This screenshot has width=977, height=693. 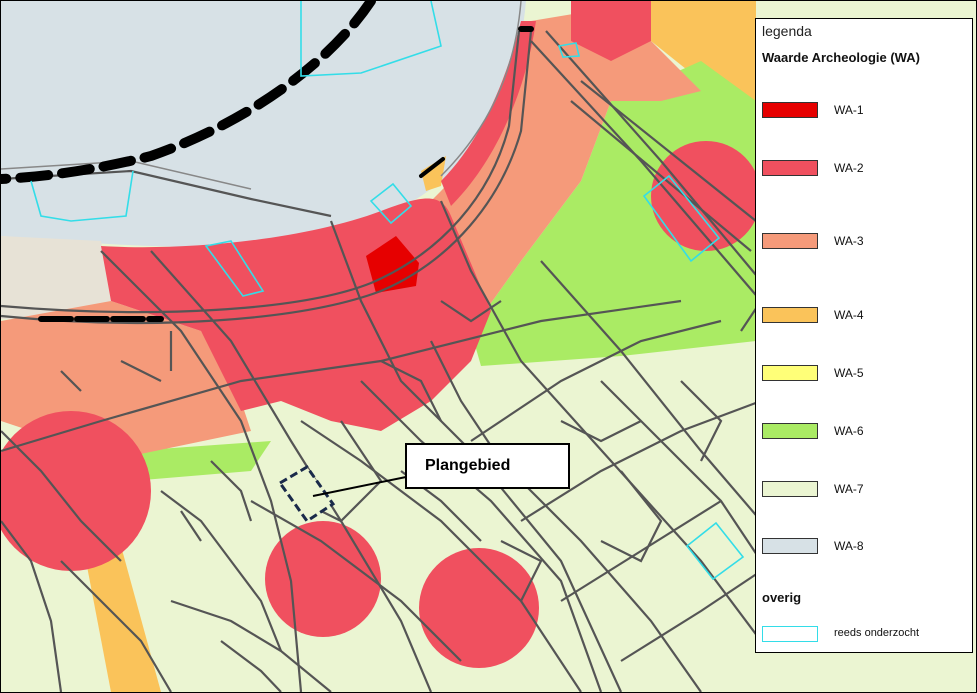 I want to click on legend-item-wa4: WA-4, so click(x=862, y=317).